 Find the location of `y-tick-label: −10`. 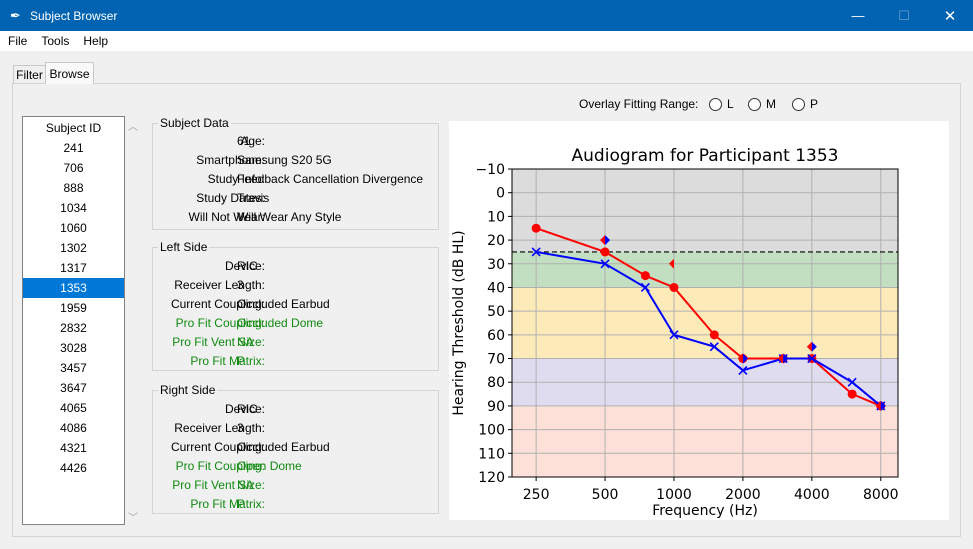

y-tick-label: −10 is located at coordinates (490, 170).